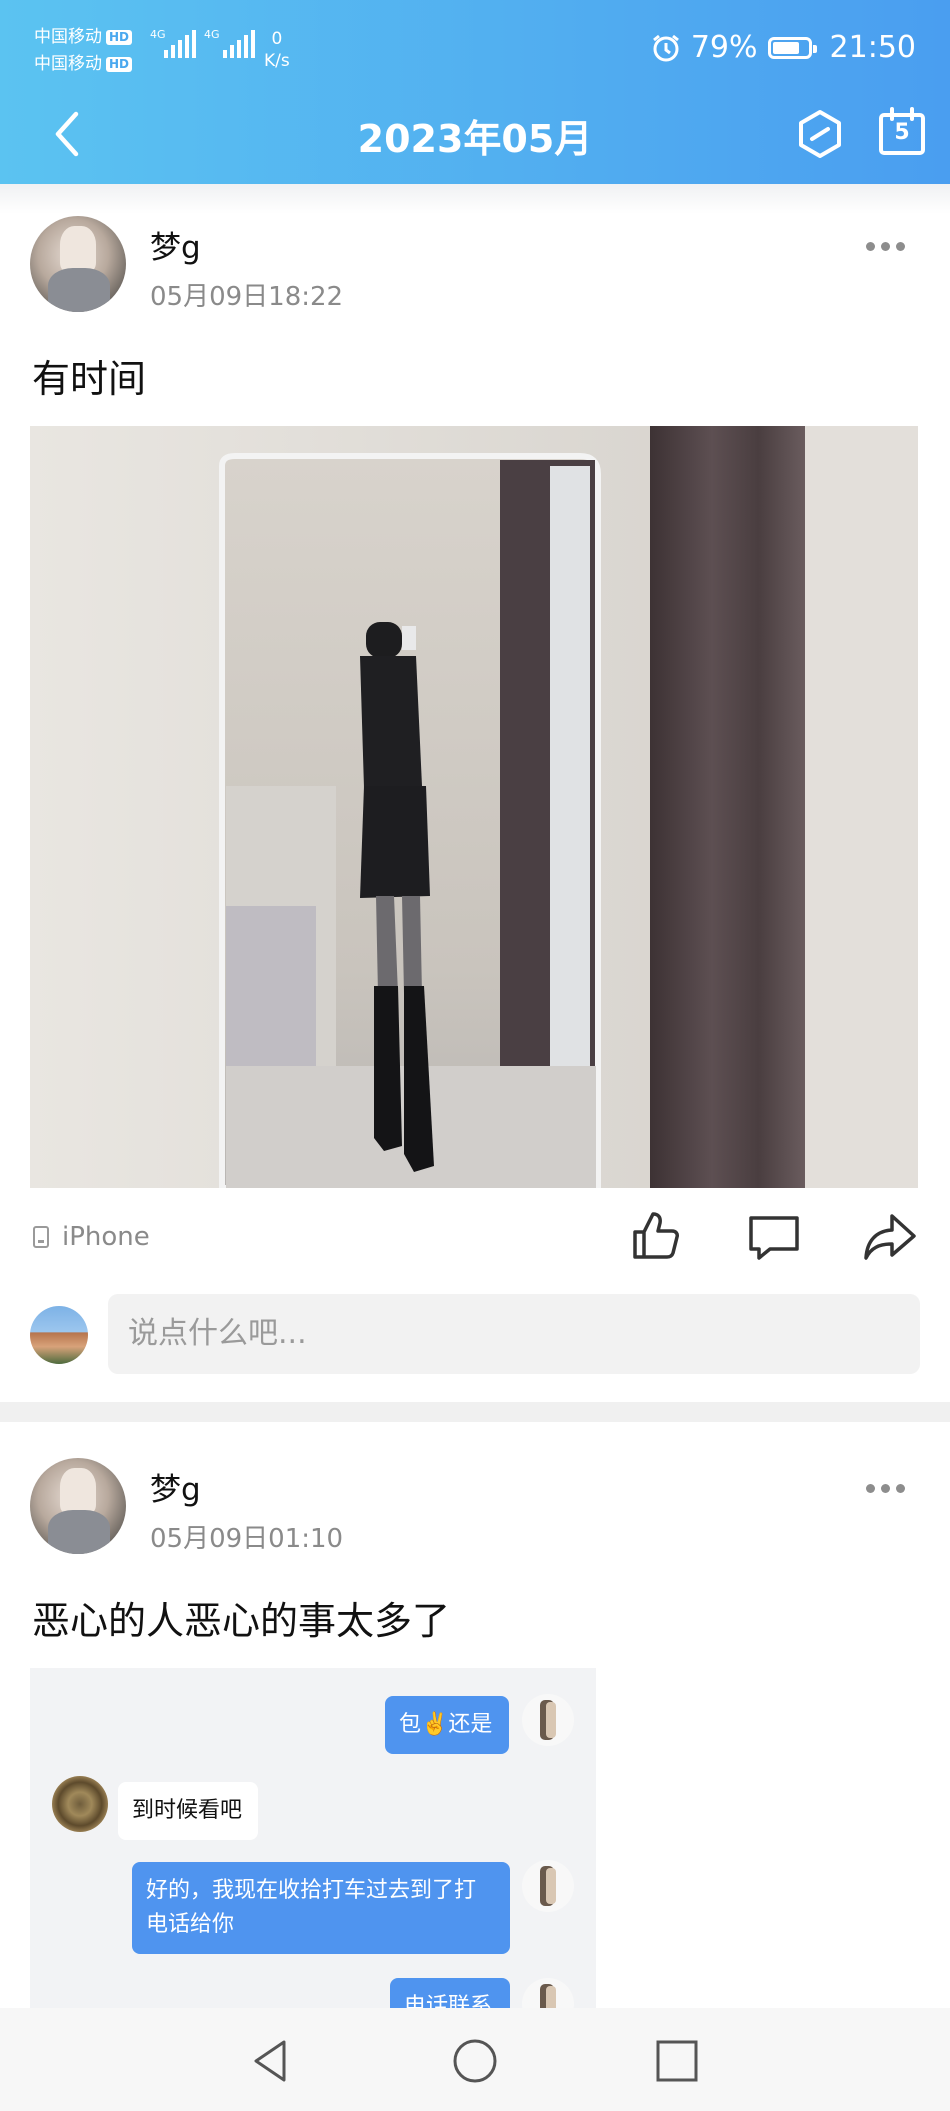  I want to click on battery-text: 79%, so click(724, 47).